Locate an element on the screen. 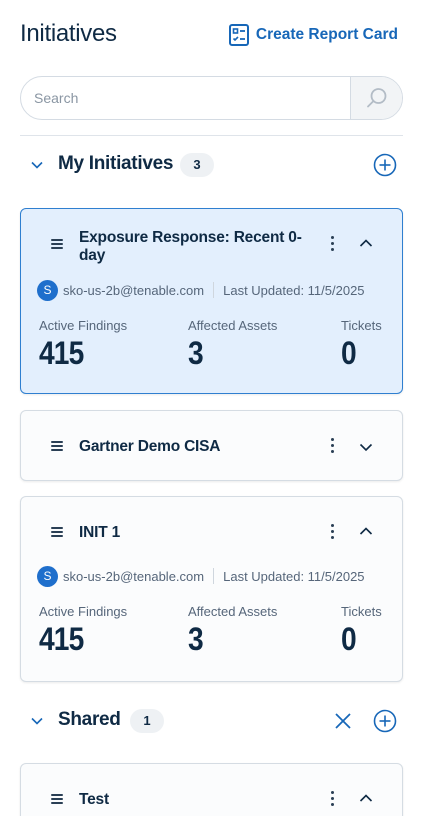 The width and height of the screenshot is (422, 816). divider is located at coordinates (211, 135).